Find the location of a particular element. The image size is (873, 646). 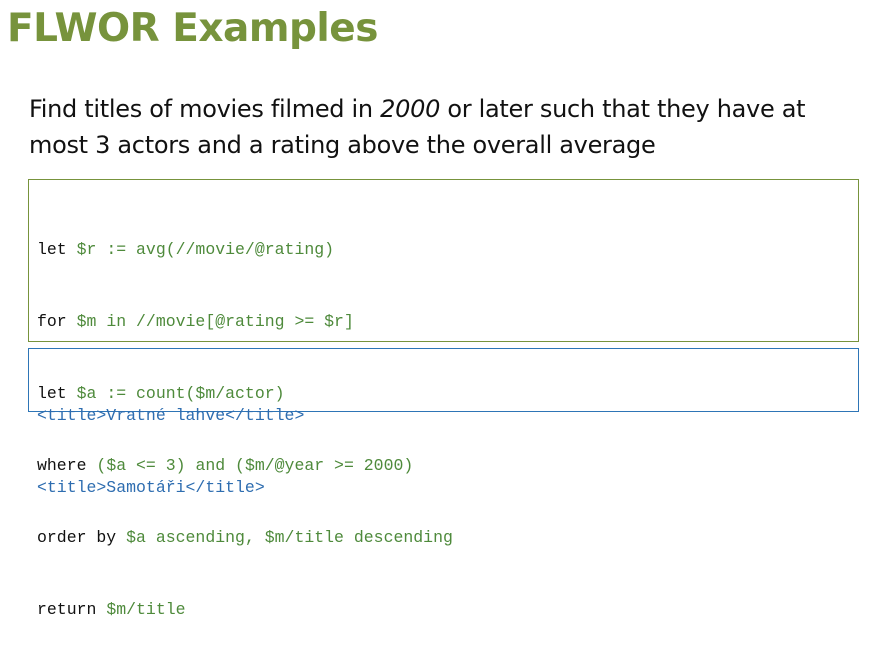

query-line-for: for $m in //movie[@rating >= $r] is located at coordinates (447, 322).